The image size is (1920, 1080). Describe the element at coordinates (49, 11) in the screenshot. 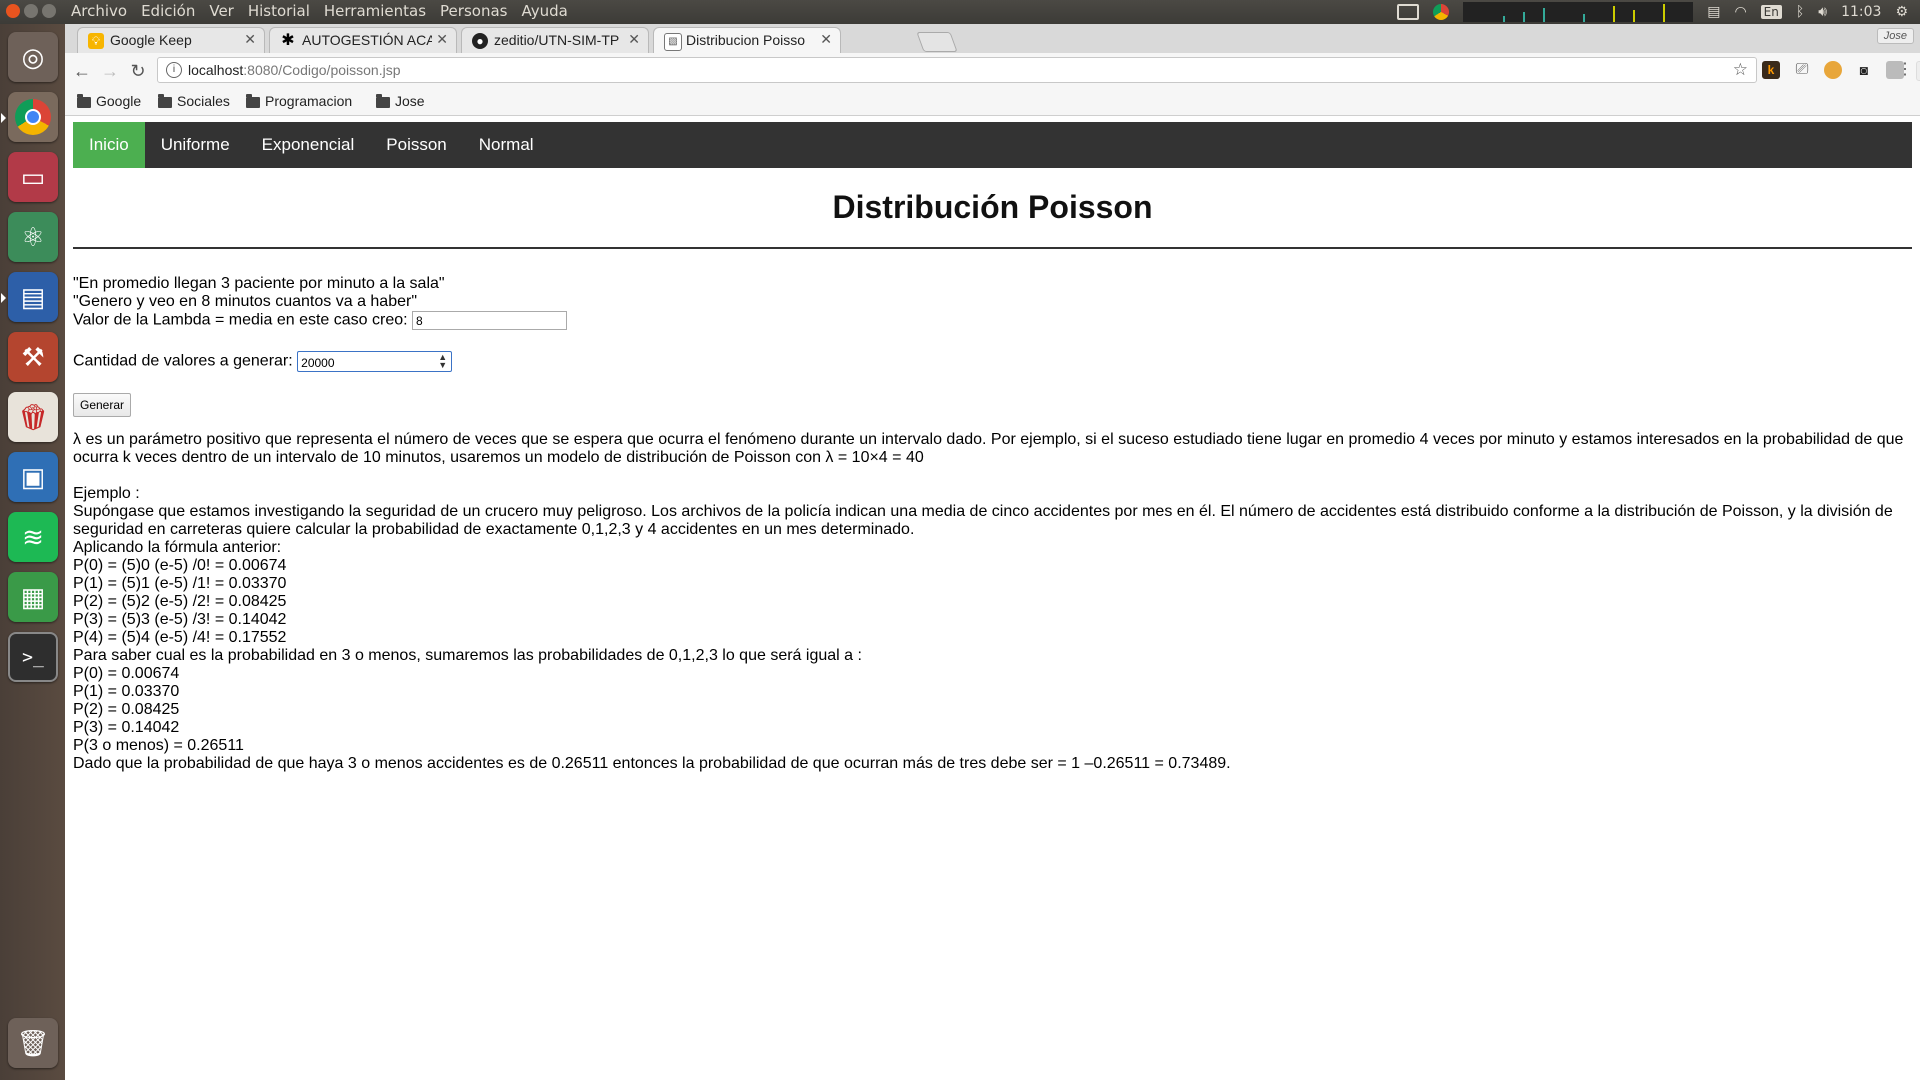

I see `window-maximize-button` at that location.